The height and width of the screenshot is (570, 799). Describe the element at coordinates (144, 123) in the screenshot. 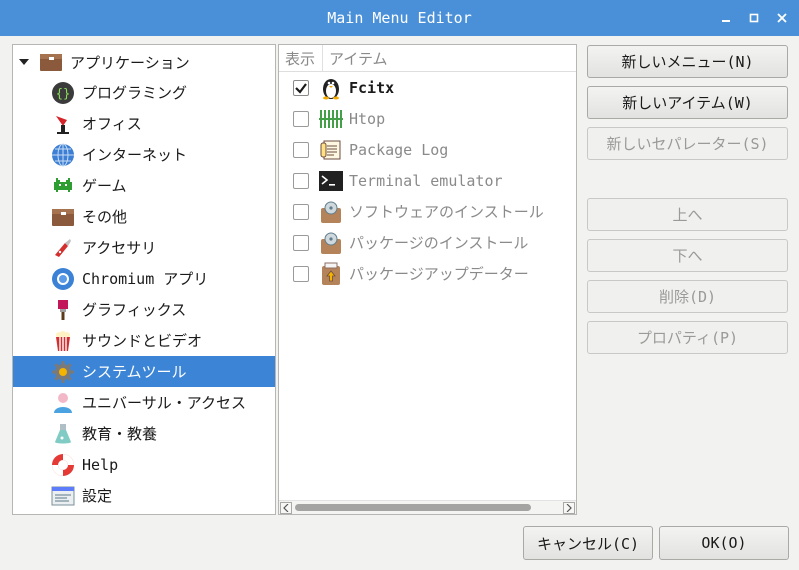

I see `tree-item-office: オフィス` at that location.